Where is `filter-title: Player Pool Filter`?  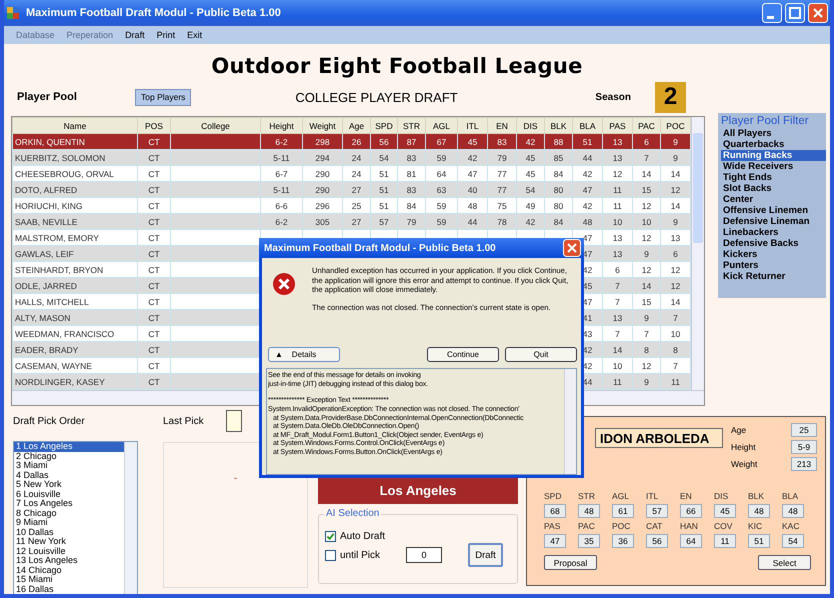 filter-title: Player Pool Filter is located at coordinates (765, 121).